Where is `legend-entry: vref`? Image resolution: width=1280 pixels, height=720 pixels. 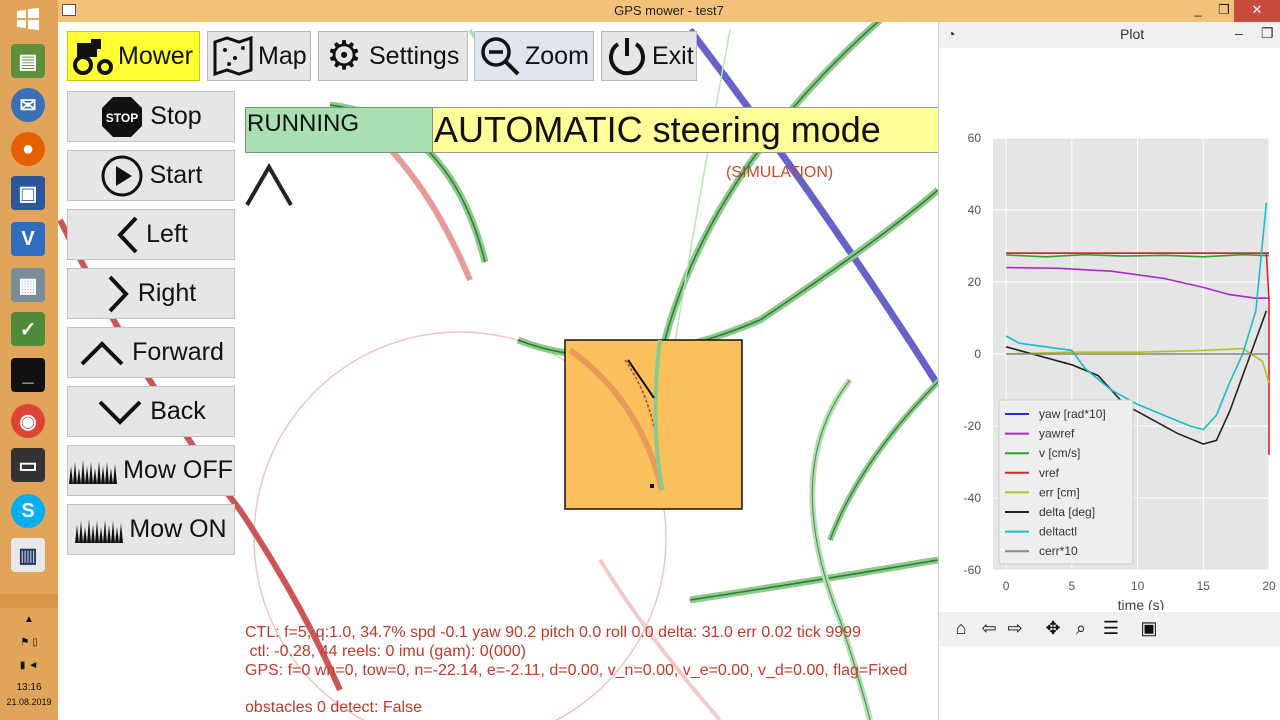 legend-entry: vref is located at coordinates (1049, 473).